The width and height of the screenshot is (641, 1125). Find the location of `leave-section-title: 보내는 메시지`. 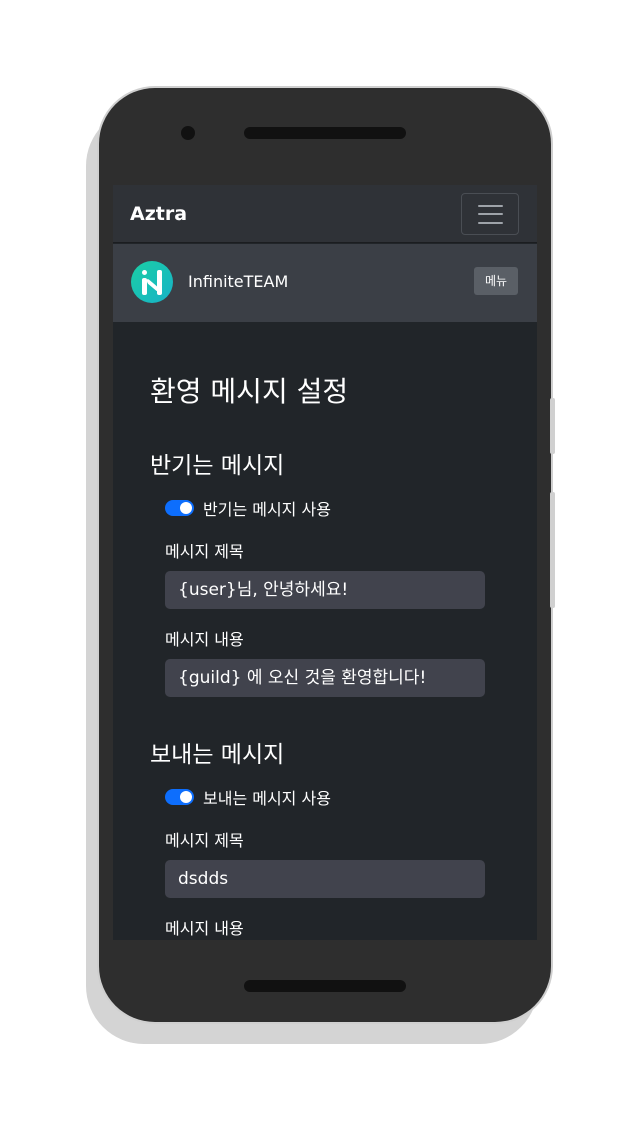

leave-section-title: 보내는 메시지 is located at coordinates (217, 755).